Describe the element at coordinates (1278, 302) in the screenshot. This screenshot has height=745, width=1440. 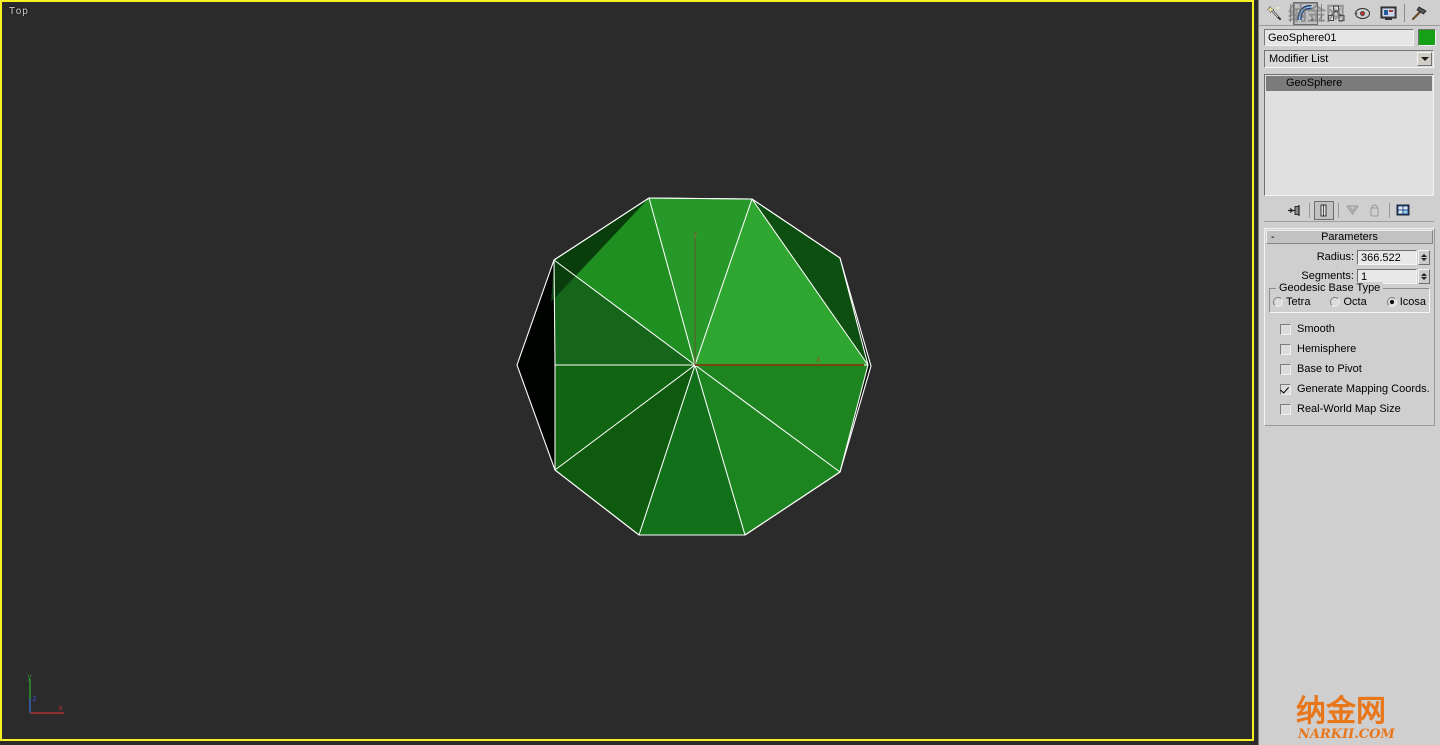
I see `radio-tetra-dot` at that location.